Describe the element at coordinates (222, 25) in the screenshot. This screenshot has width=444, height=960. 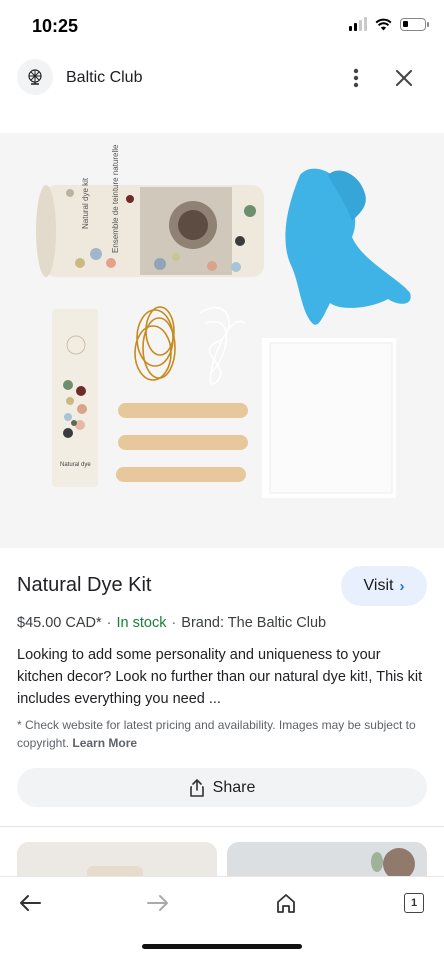
I see `status-bar: 10:25` at that location.